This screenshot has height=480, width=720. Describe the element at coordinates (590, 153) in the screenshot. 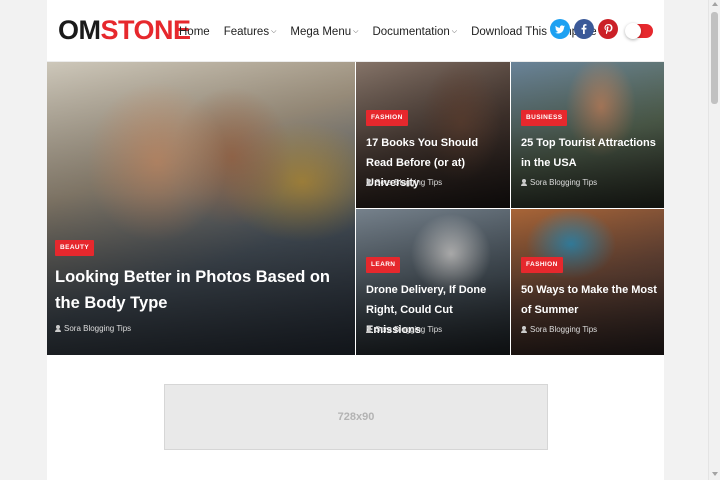

I see `post-title: 25 Top Tourist Attractions in the USA` at that location.